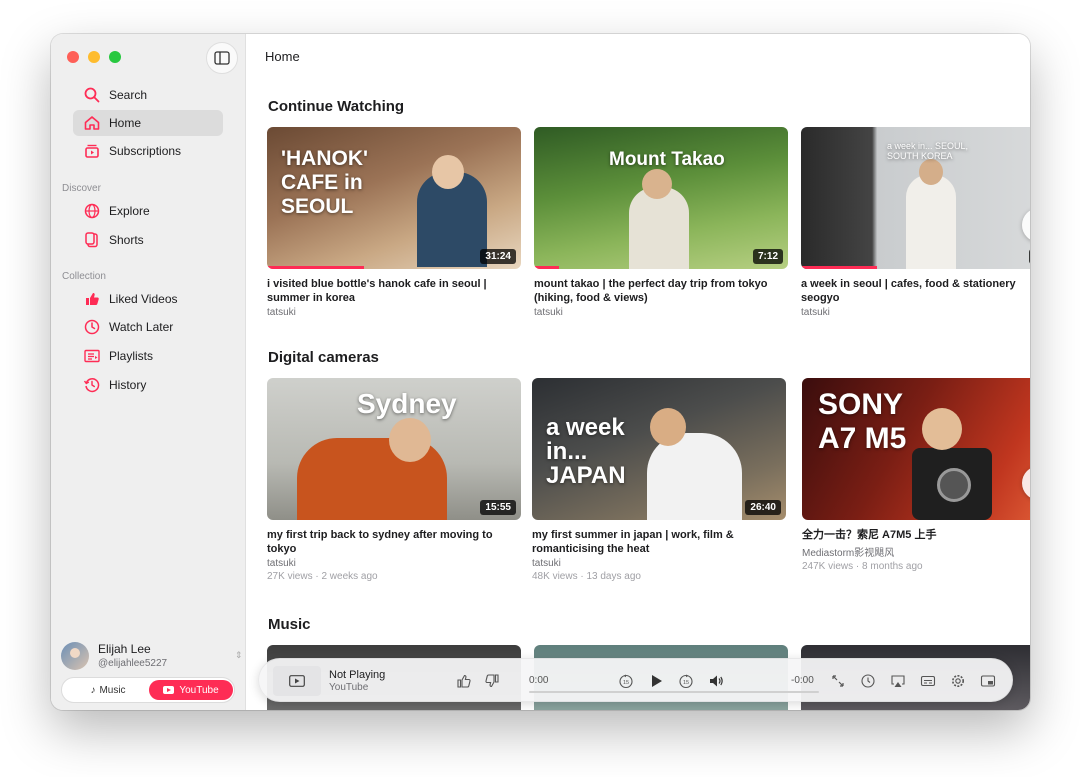 This screenshot has height=777, width=1080. What do you see at coordinates (73, 57) in the screenshot?
I see `close-window-button` at bounding box center [73, 57].